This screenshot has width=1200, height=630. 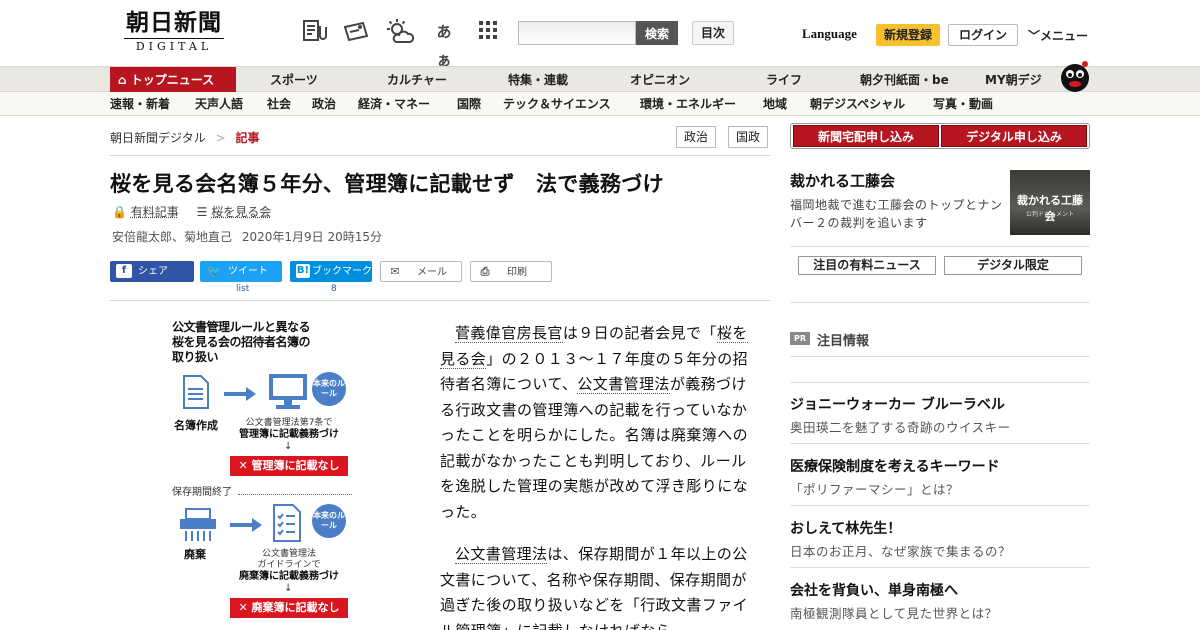 I want to click on period-end-label: 保存期間終了, so click(x=202, y=492).